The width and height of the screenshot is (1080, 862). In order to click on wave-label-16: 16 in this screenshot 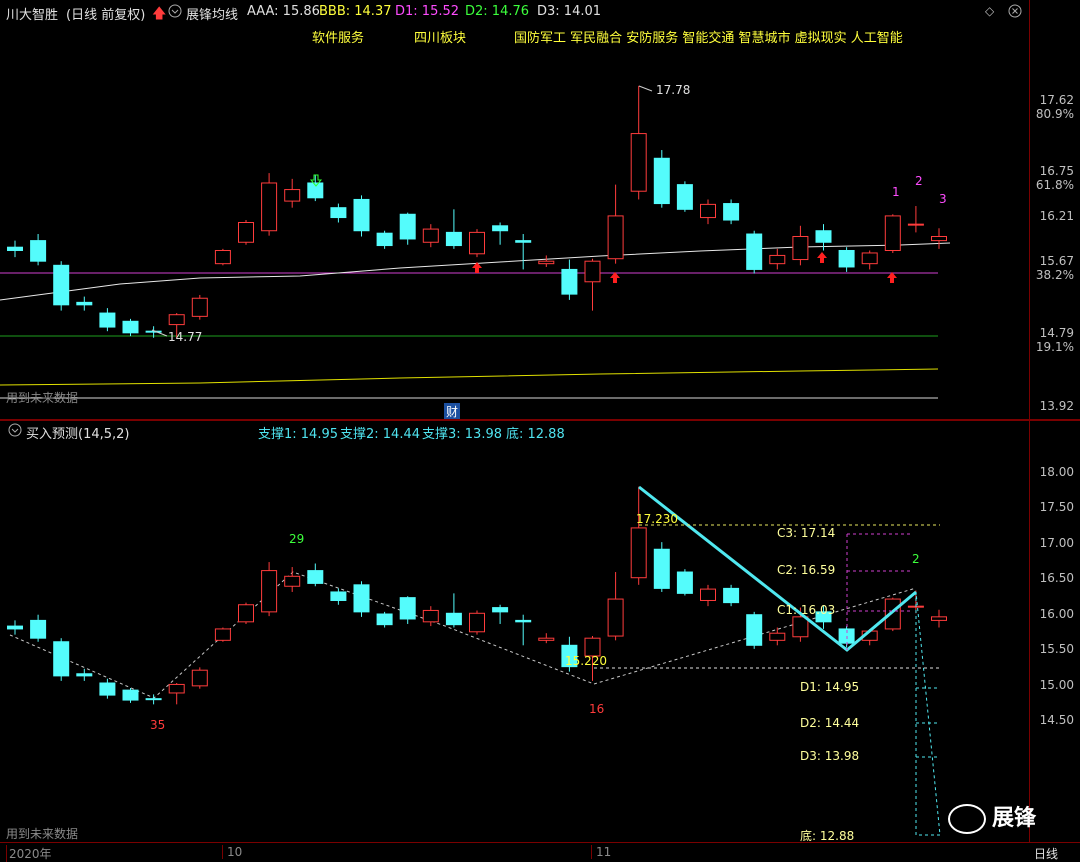, I will do `click(597, 709)`.